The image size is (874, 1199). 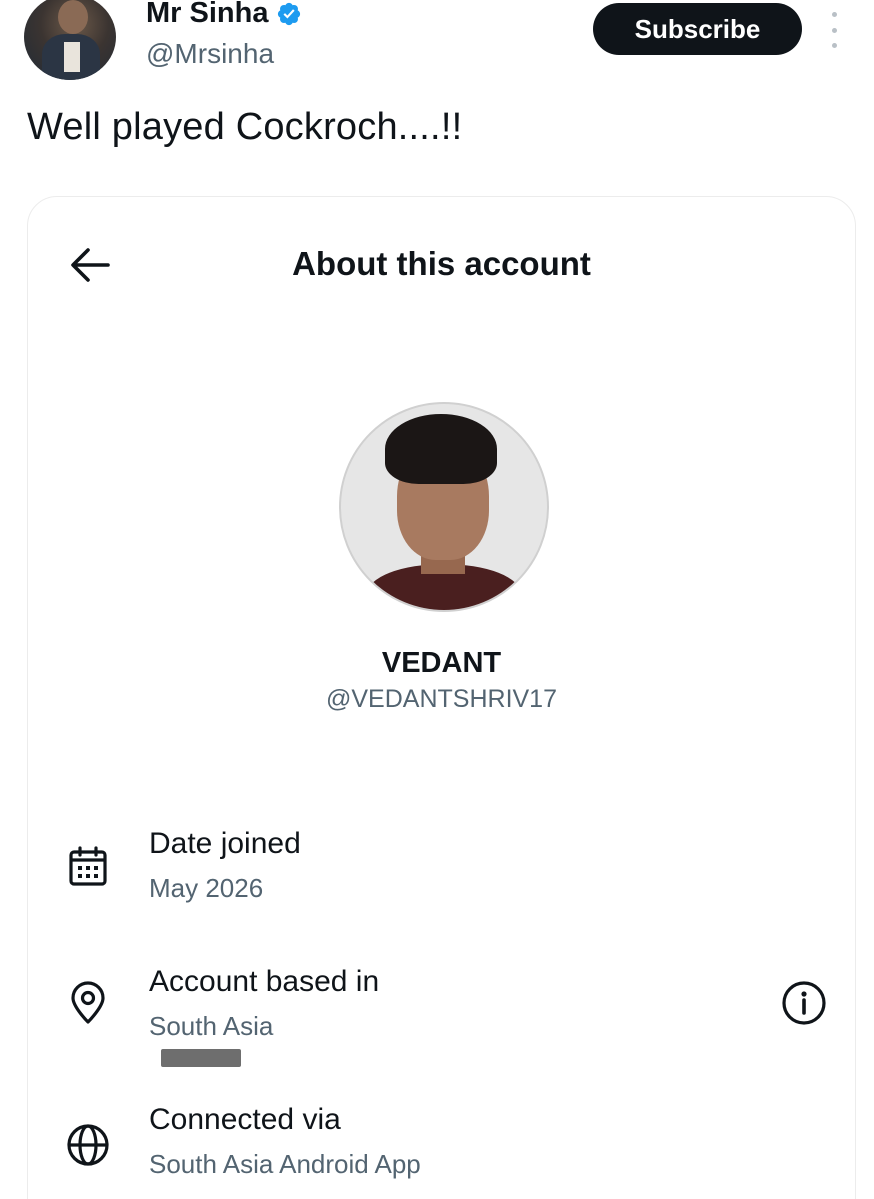 What do you see at coordinates (264, 981) in the screenshot?
I see `account-based-in-label: Account based in` at bounding box center [264, 981].